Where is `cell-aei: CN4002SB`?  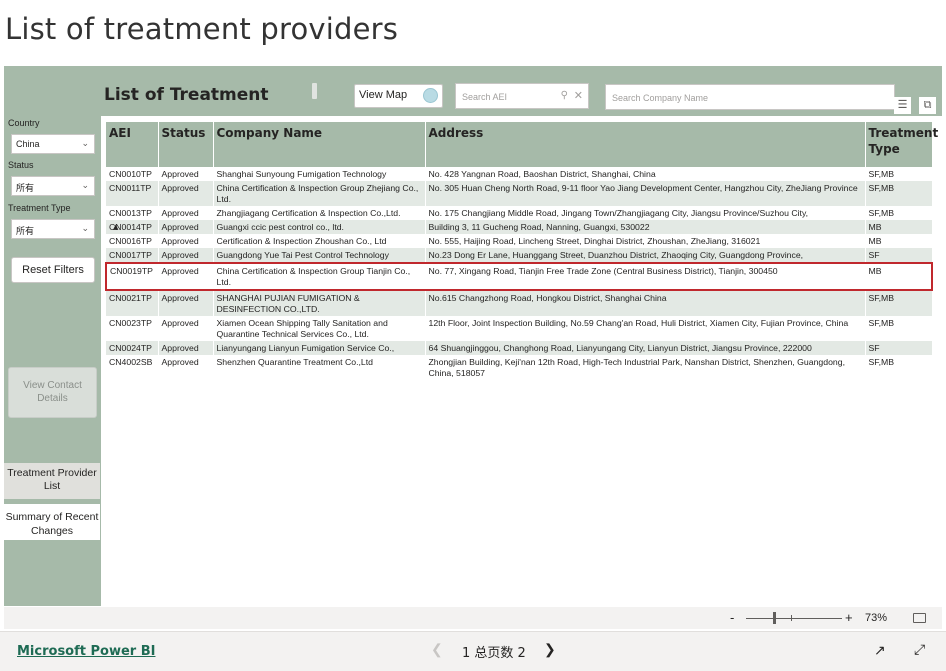
cell-aei: CN4002SB is located at coordinates (132, 367).